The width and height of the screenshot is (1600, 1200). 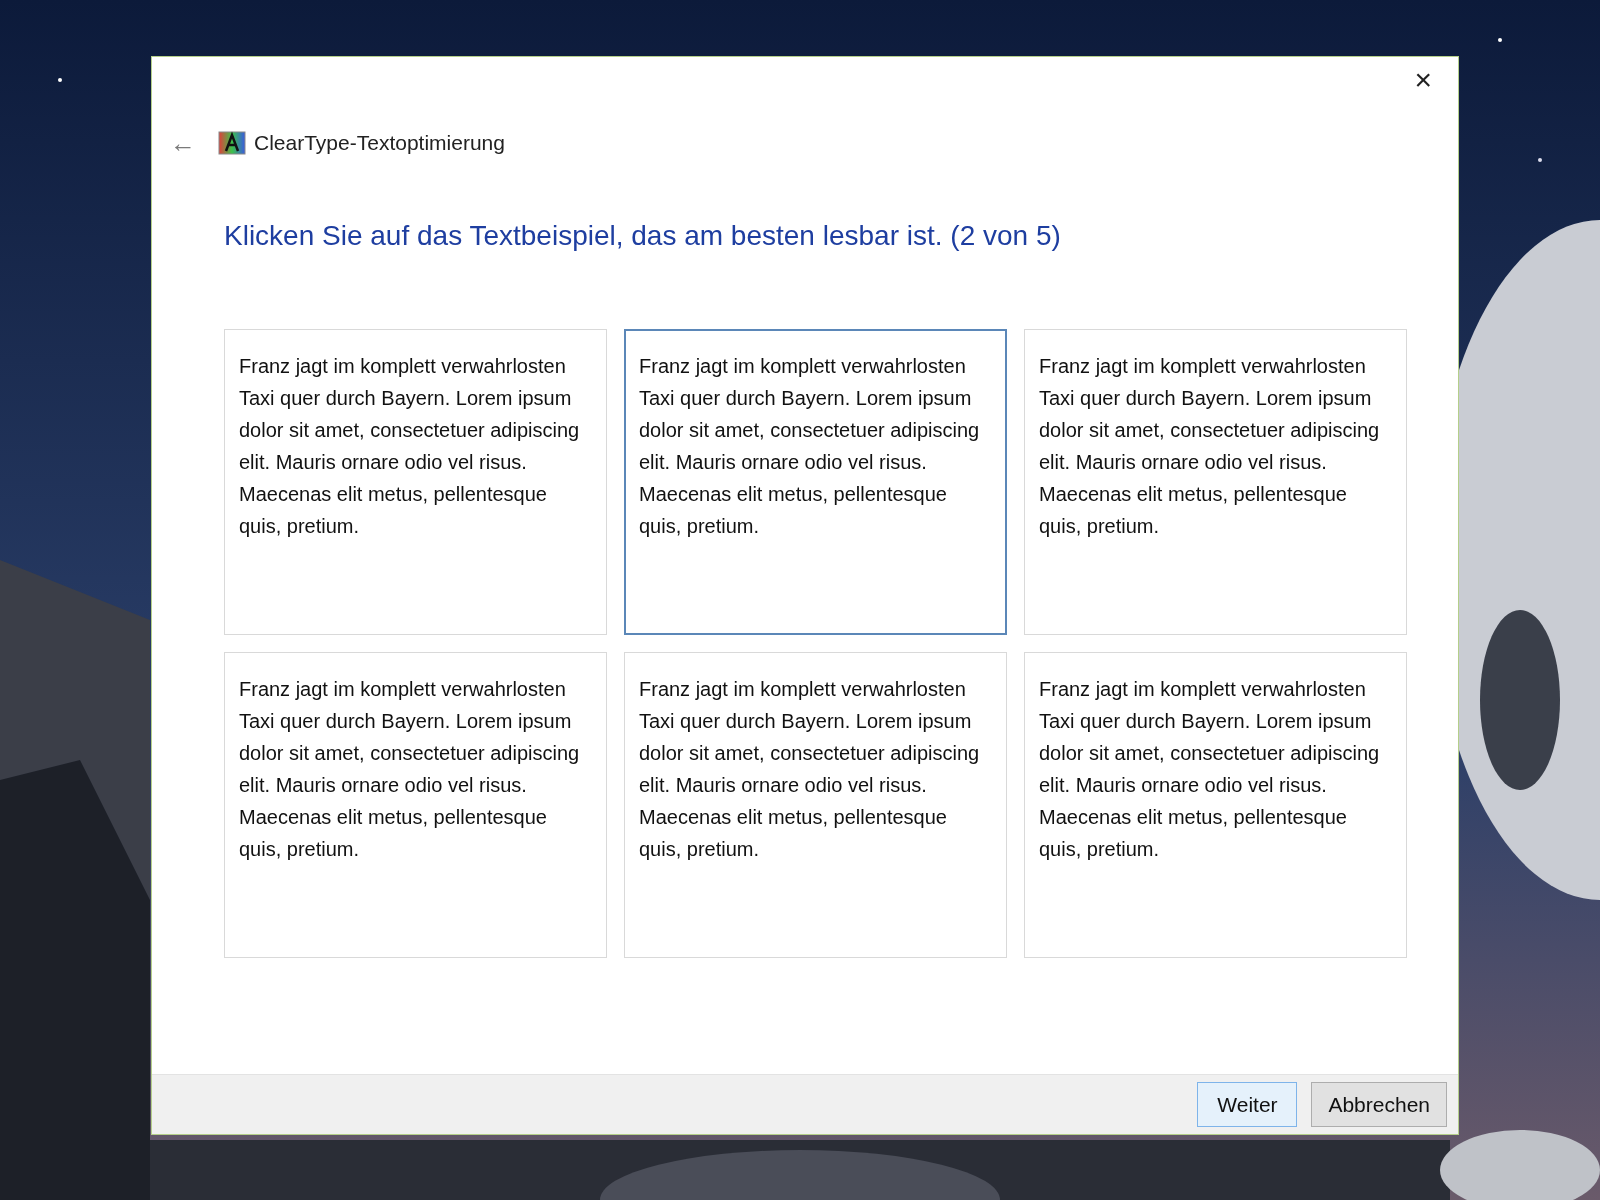 I want to click on cancel-button: Abbrechen, so click(x=1379, y=1104).